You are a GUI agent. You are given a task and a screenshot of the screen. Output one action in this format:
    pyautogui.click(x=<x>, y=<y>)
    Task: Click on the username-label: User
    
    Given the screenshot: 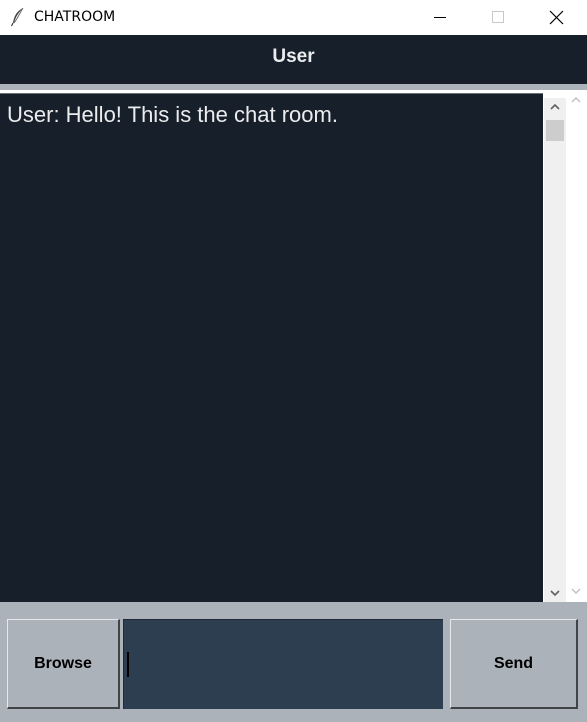 What is the action you would take?
    pyautogui.click(x=293, y=56)
    